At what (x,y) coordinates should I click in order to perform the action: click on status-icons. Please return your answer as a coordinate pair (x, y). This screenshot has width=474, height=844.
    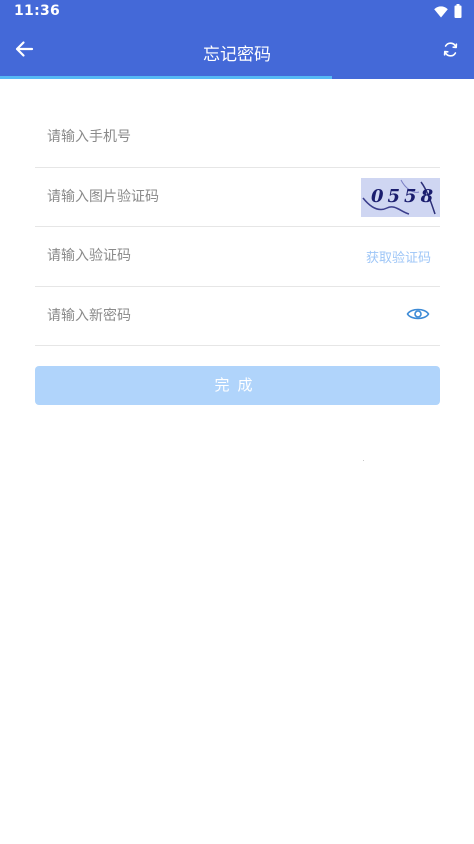
    Looking at the image, I should click on (448, 12).